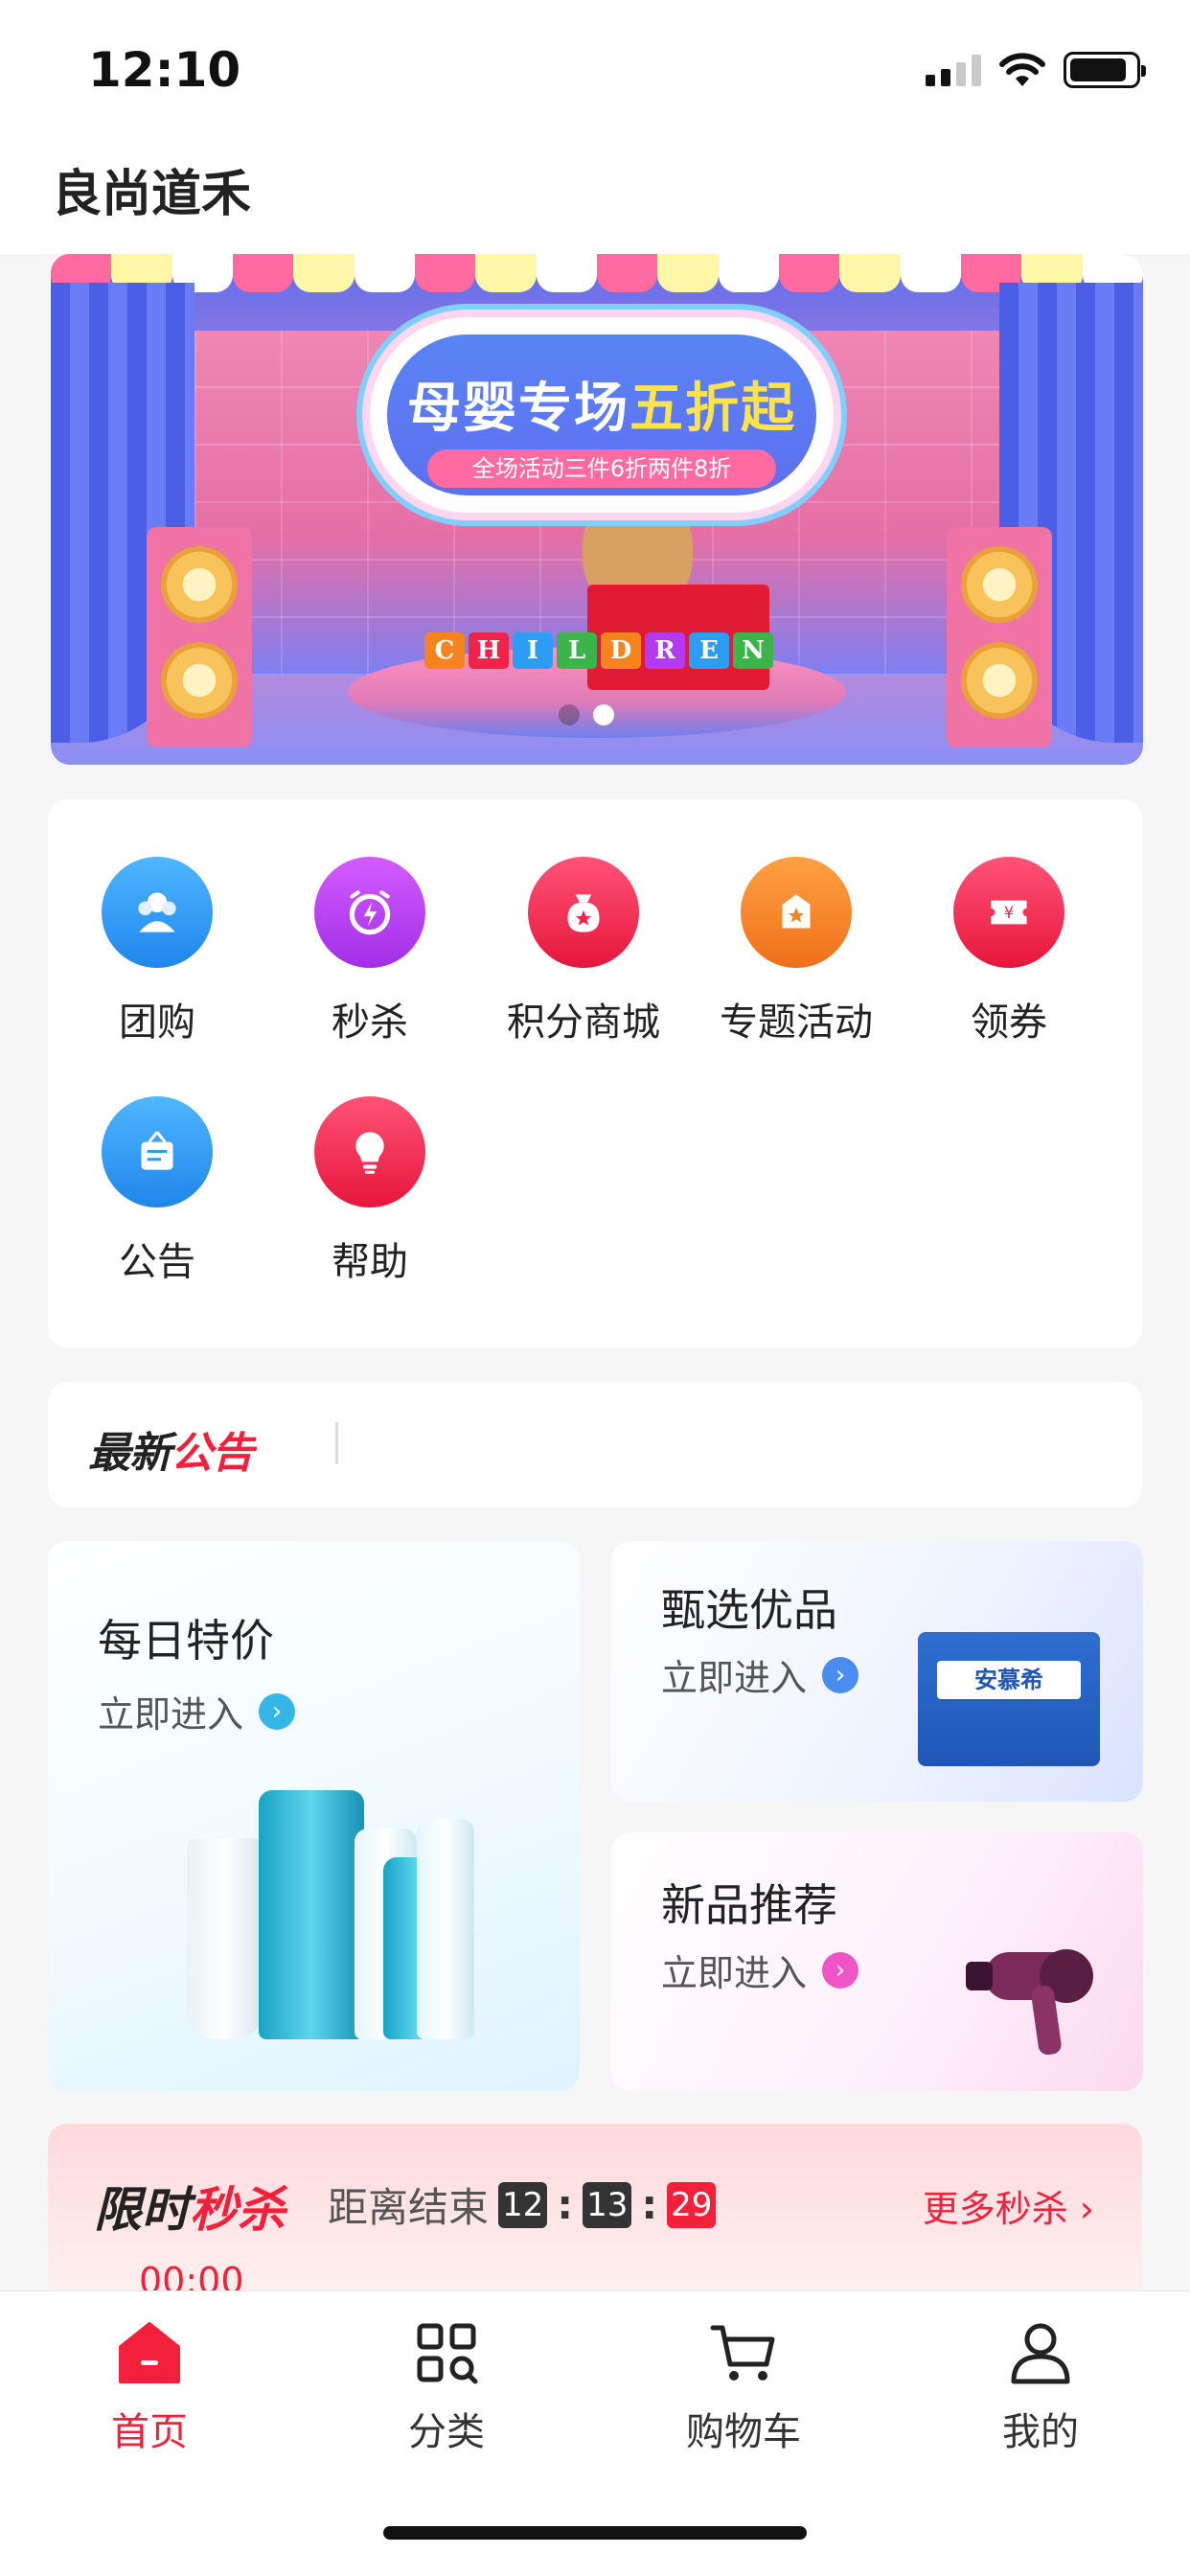 The image size is (1190, 2576). What do you see at coordinates (1040, 2353) in the screenshot?
I see `profile-icon` at bounding box center [1040, 2353].